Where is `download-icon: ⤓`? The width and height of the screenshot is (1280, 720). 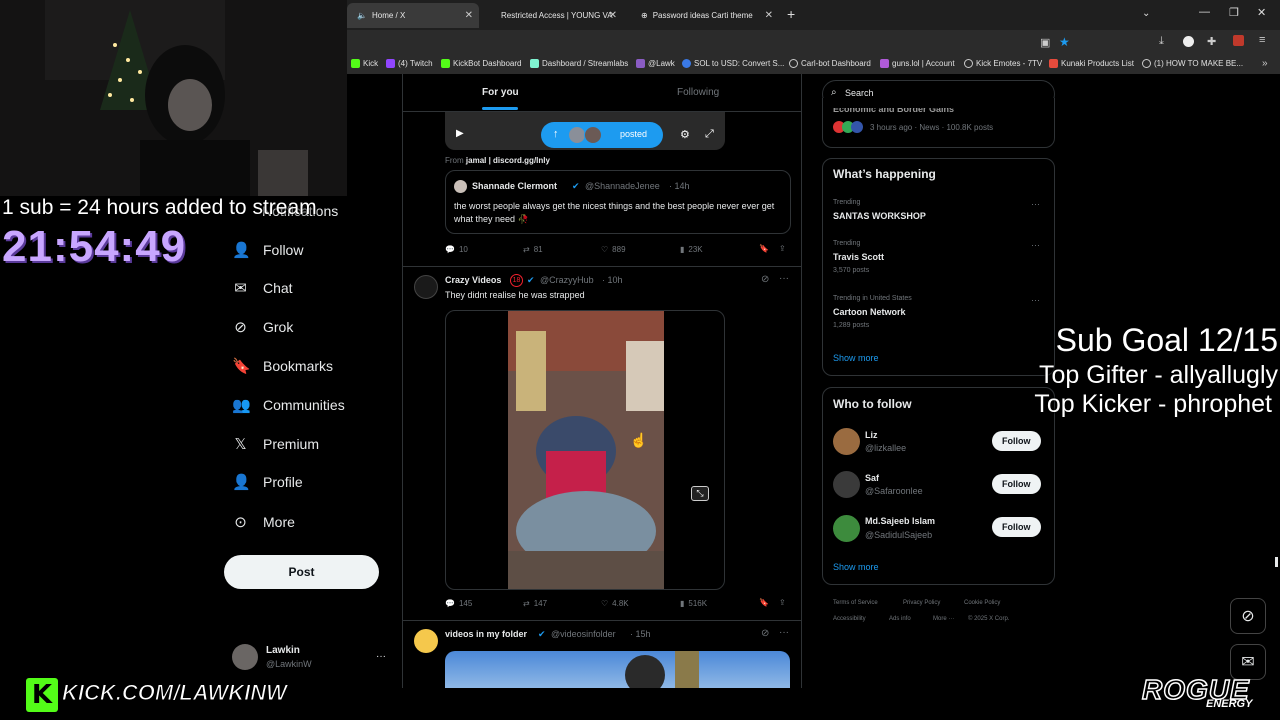 download-icon: ⤓ is located at coordinates (1161, 41).